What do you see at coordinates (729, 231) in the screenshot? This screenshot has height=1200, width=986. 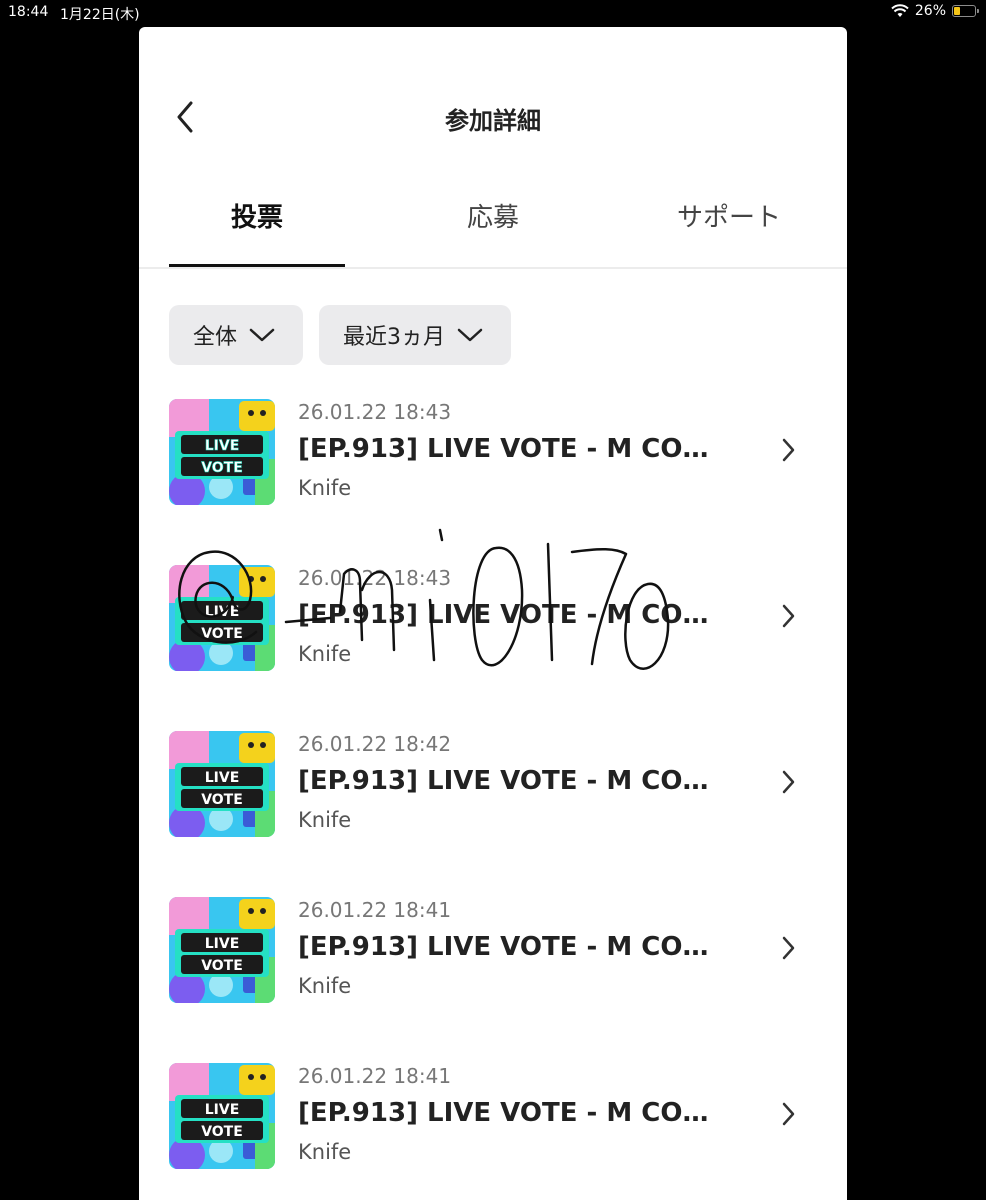 I see `tab-support: サポート` at bounding box center [729, 231].